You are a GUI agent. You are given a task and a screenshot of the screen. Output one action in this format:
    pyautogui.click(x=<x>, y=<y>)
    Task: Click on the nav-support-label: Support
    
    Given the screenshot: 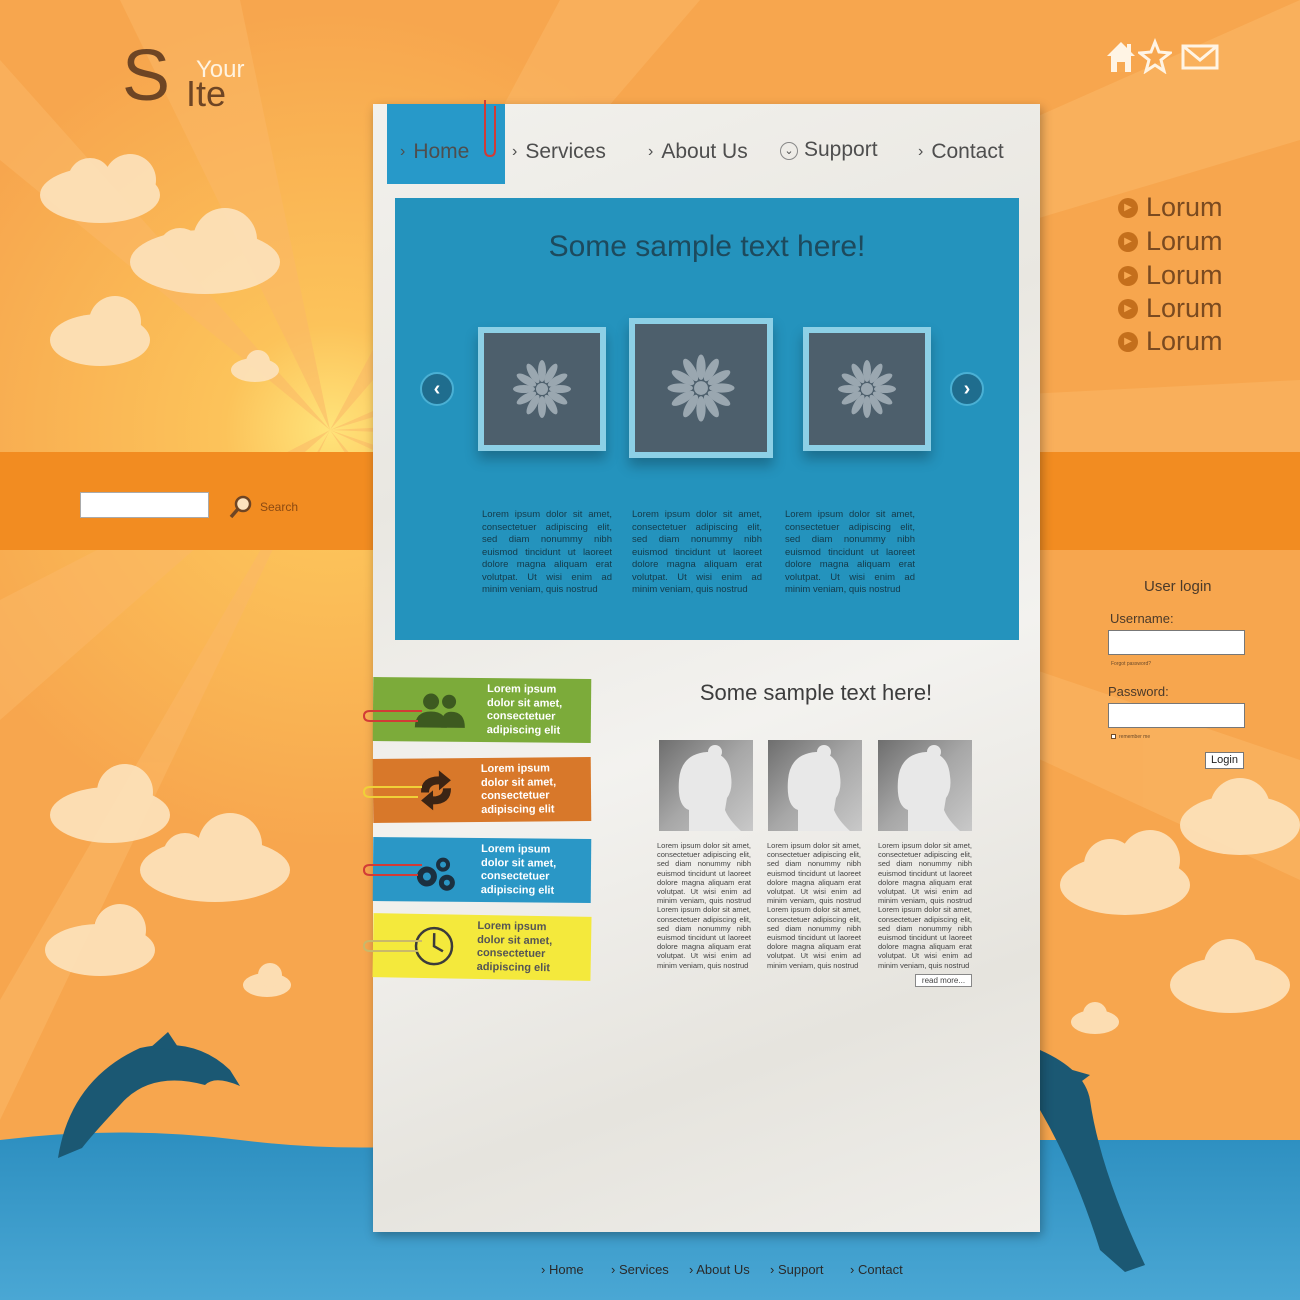 What is the action you would take?
    pyautogui.click(x=841, y=149)
    